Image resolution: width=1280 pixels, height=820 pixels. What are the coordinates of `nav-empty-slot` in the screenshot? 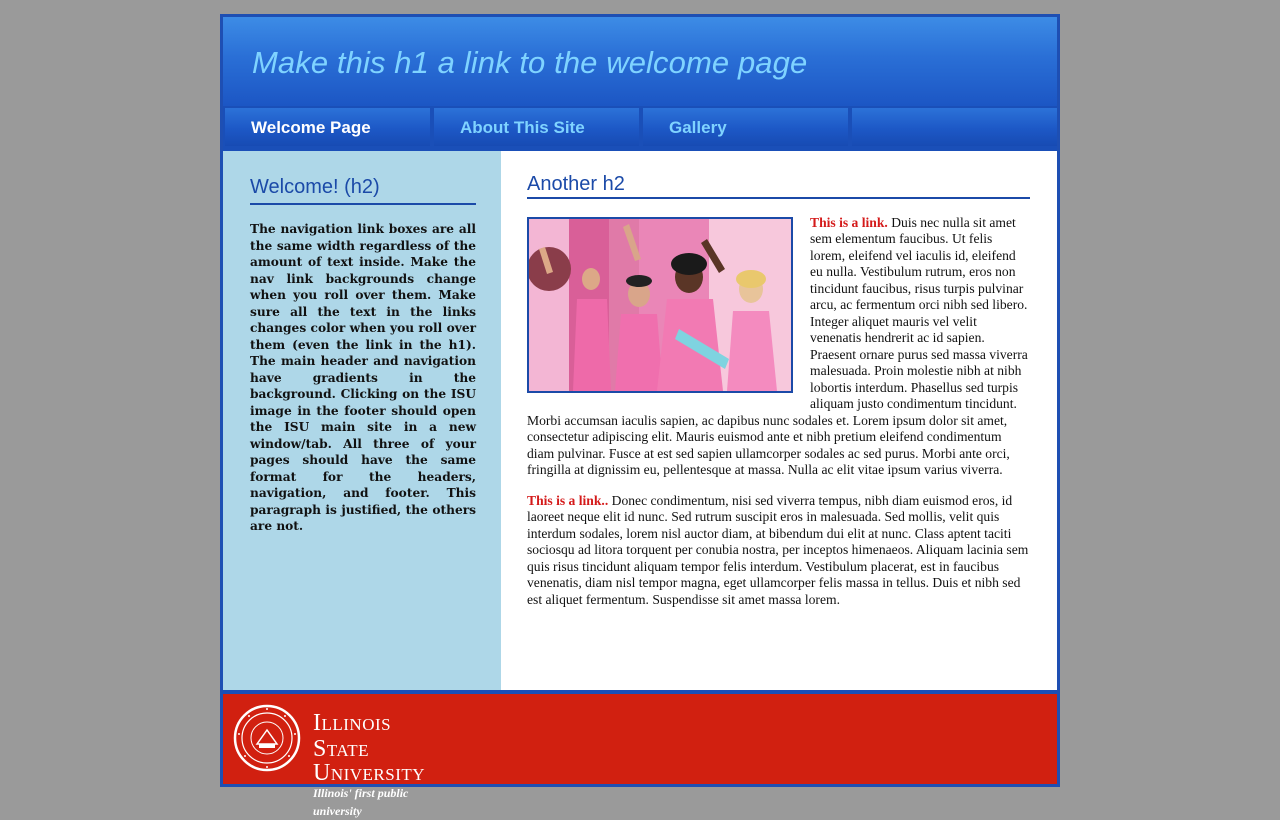 It's located at (954, 127).